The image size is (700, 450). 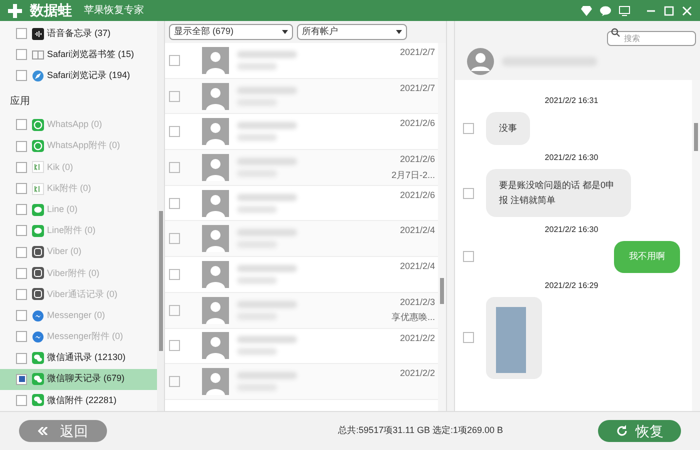 I want to click on sent-message: 我不用啊, so click(x=647, y=256).